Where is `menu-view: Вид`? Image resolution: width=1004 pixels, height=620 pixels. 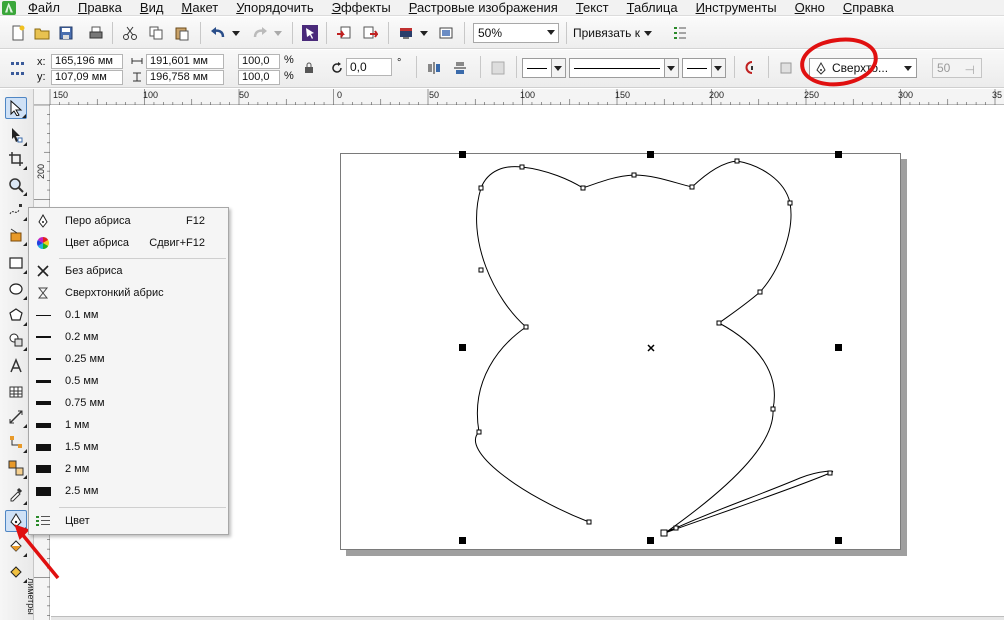
menu-view: Вид is located at coordinates (153, 8).